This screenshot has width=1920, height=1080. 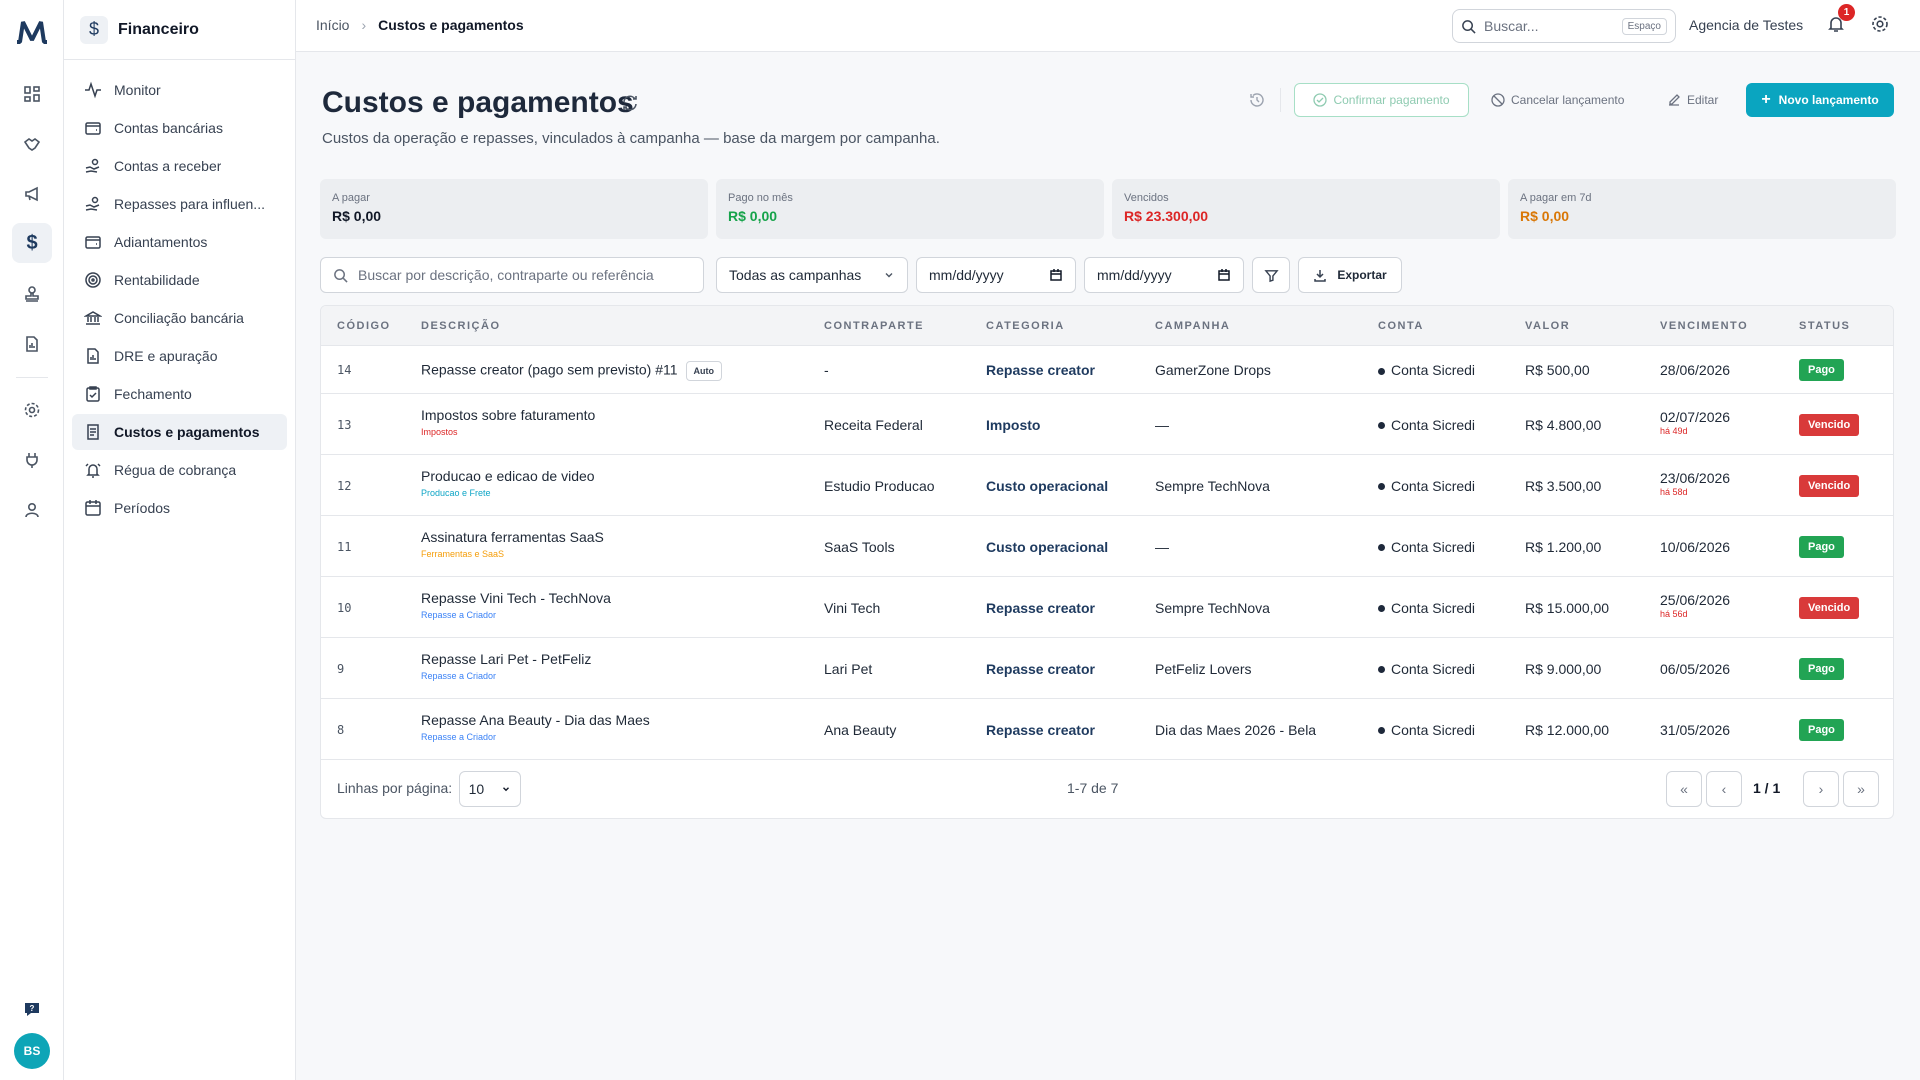 I want to click on row-code: 10, so click(x=344, y=607).